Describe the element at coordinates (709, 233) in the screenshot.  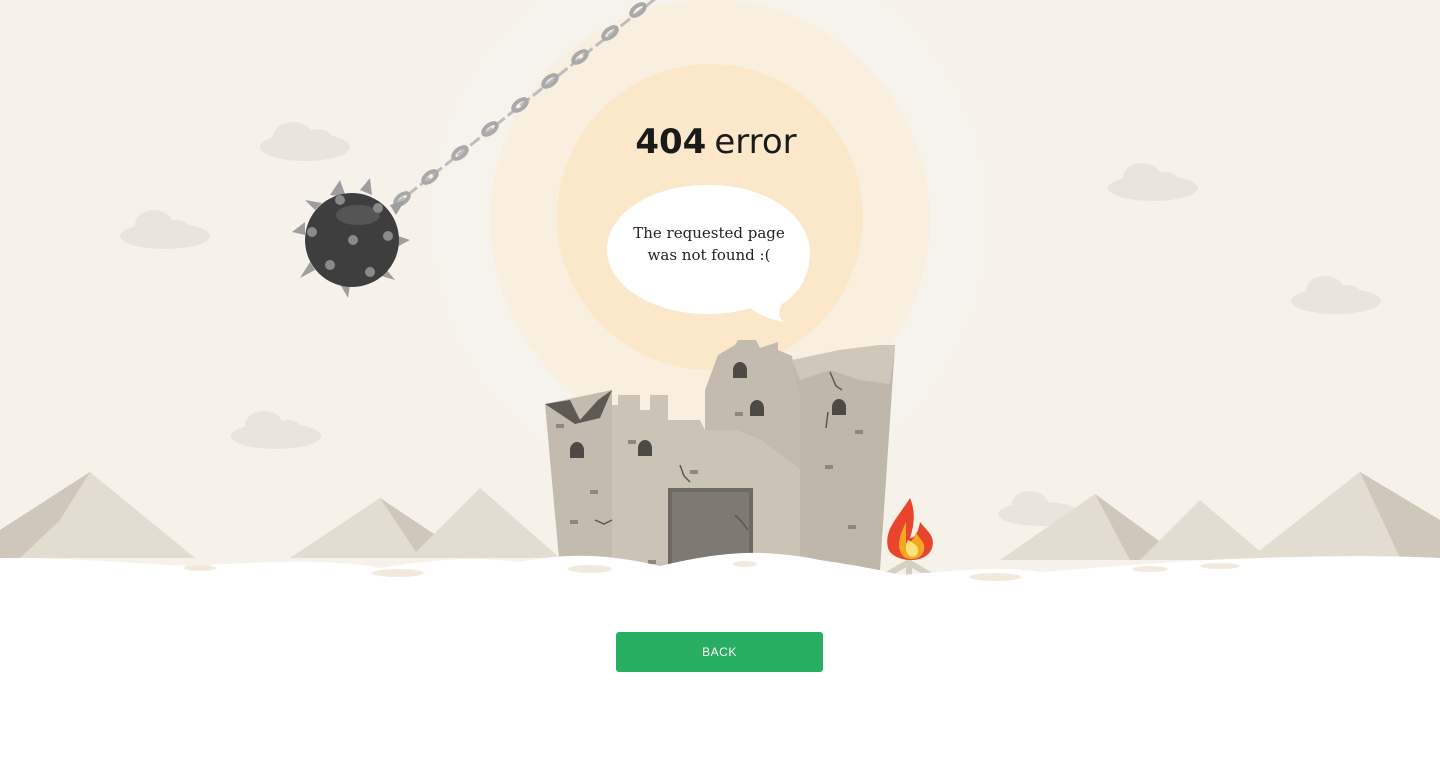
I see `error-message-line-1: The requested page` at that location.